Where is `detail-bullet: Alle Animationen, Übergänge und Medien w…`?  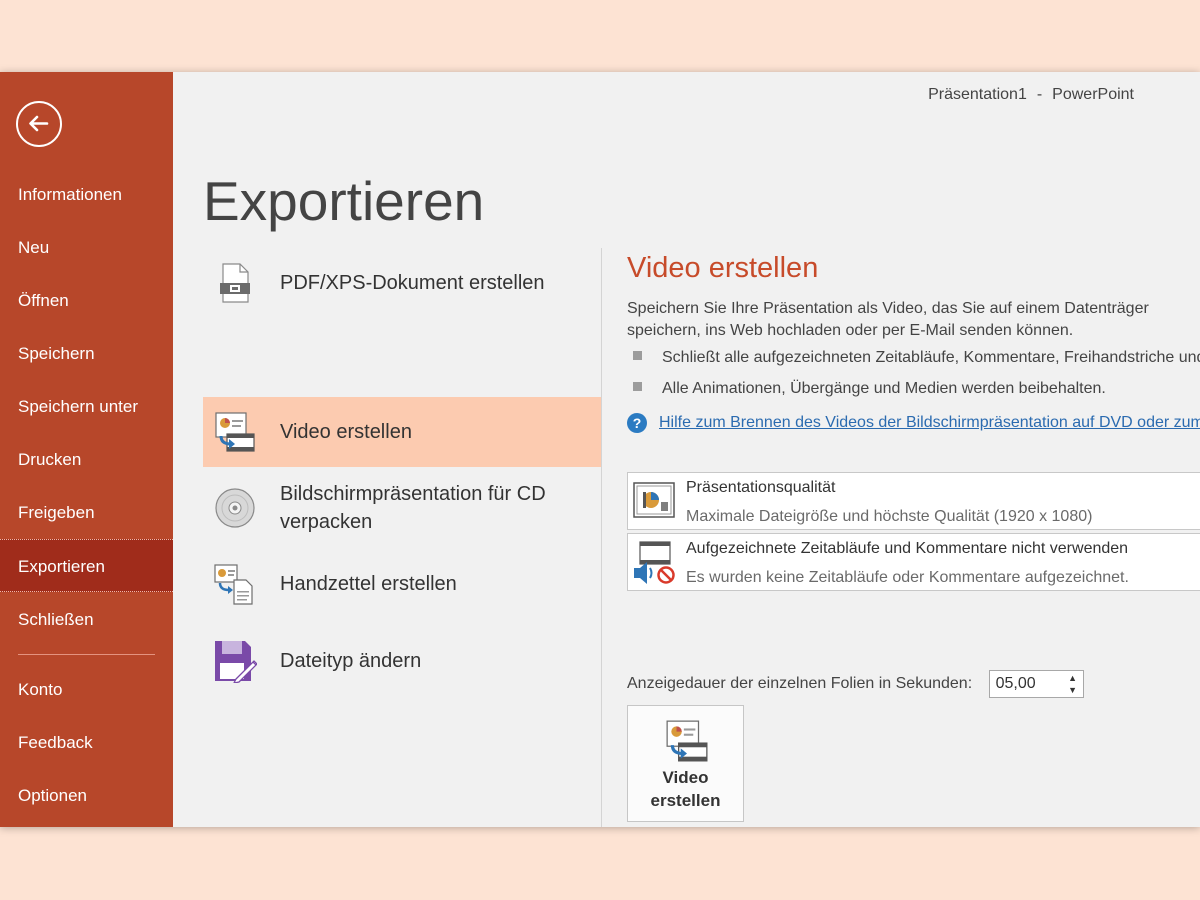
detail-bullet: Alle Animationen, Übergänge und Medien w… is located at coordinates (869, 389).